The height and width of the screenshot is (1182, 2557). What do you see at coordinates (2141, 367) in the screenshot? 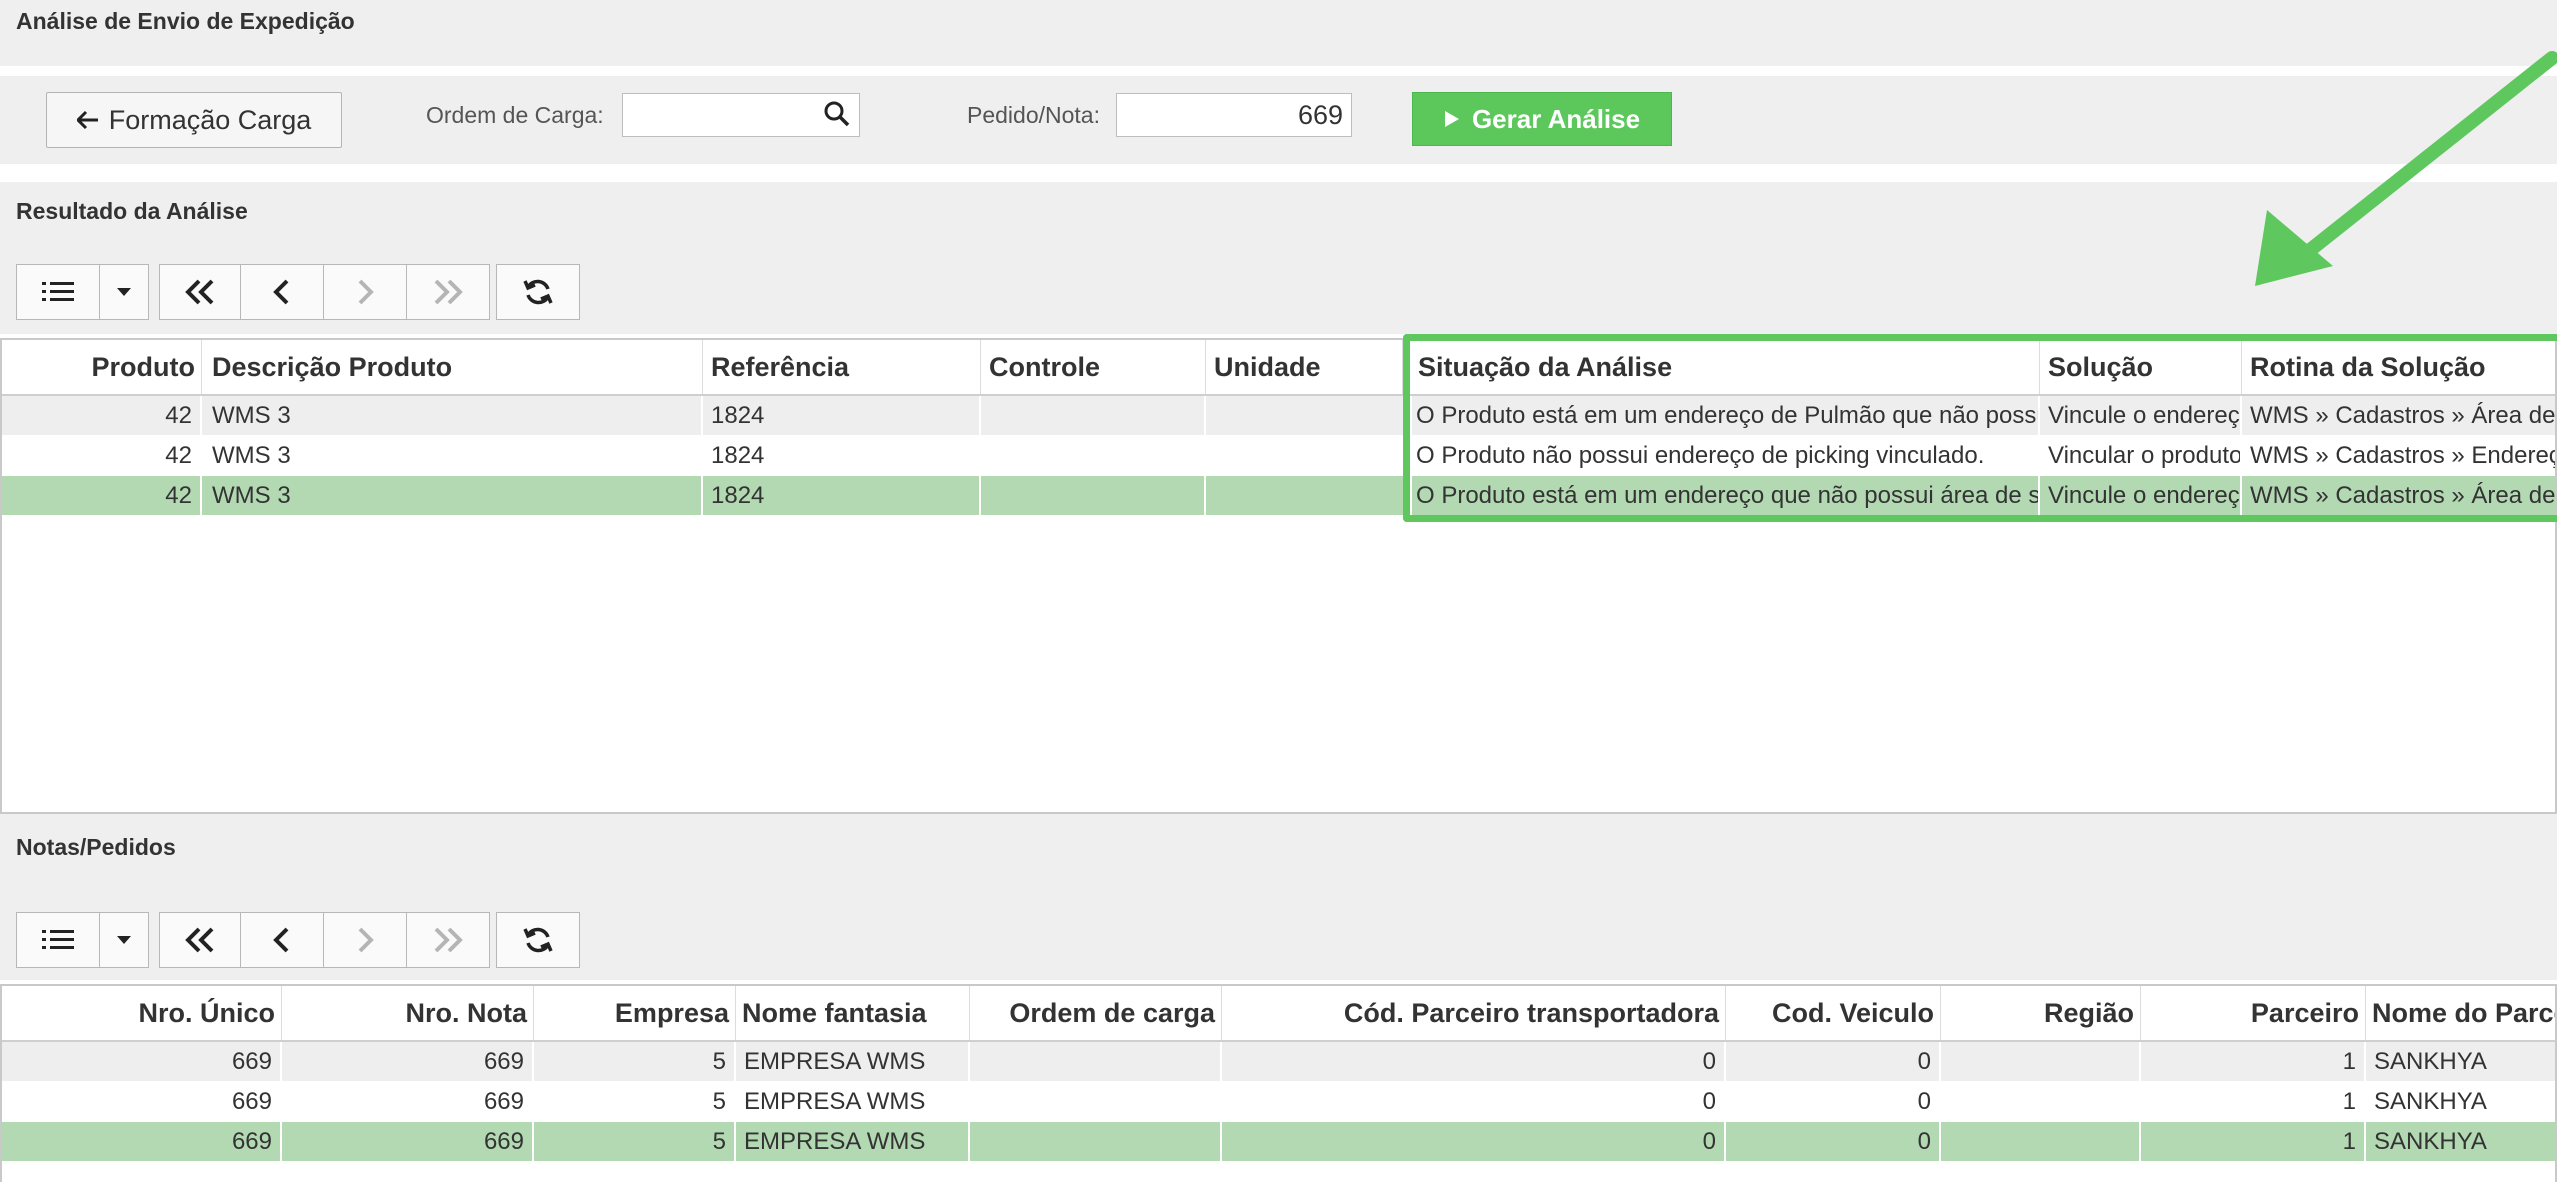
I see `col-header-solucao: Solução` at bounding box center [2141, 367].